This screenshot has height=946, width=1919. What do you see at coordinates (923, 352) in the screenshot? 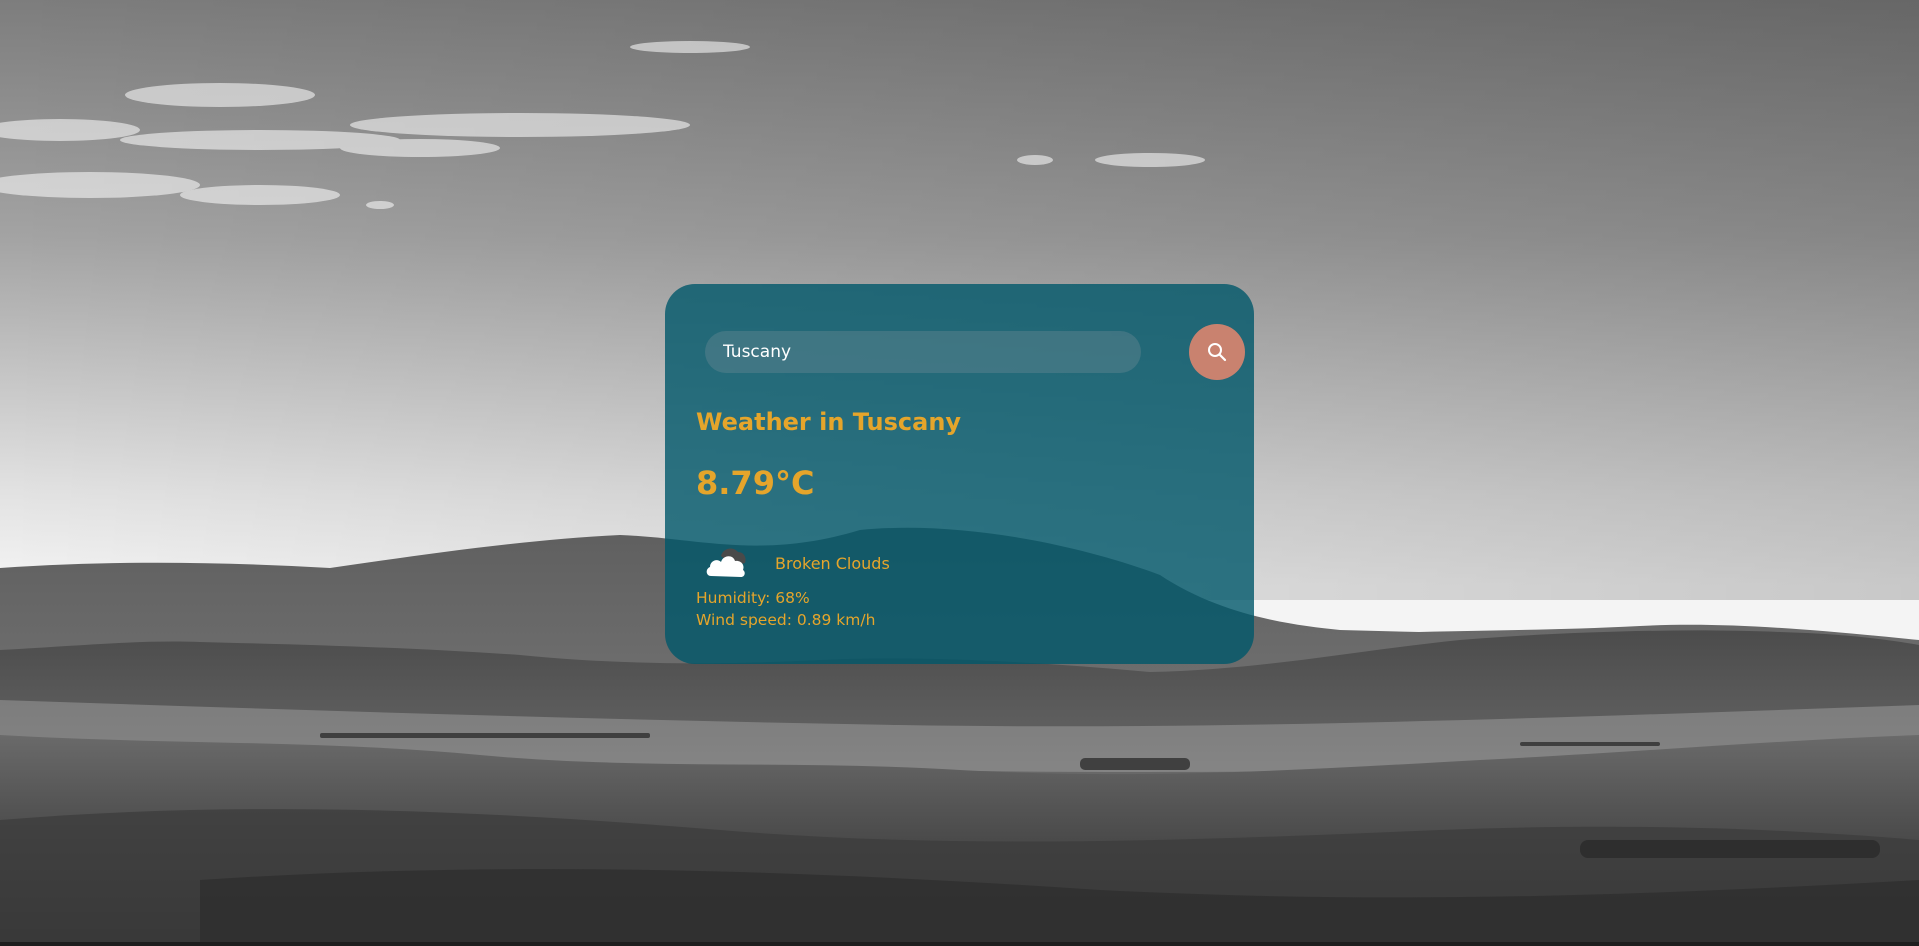
I see `search-input` at bounding box center [923, 352].